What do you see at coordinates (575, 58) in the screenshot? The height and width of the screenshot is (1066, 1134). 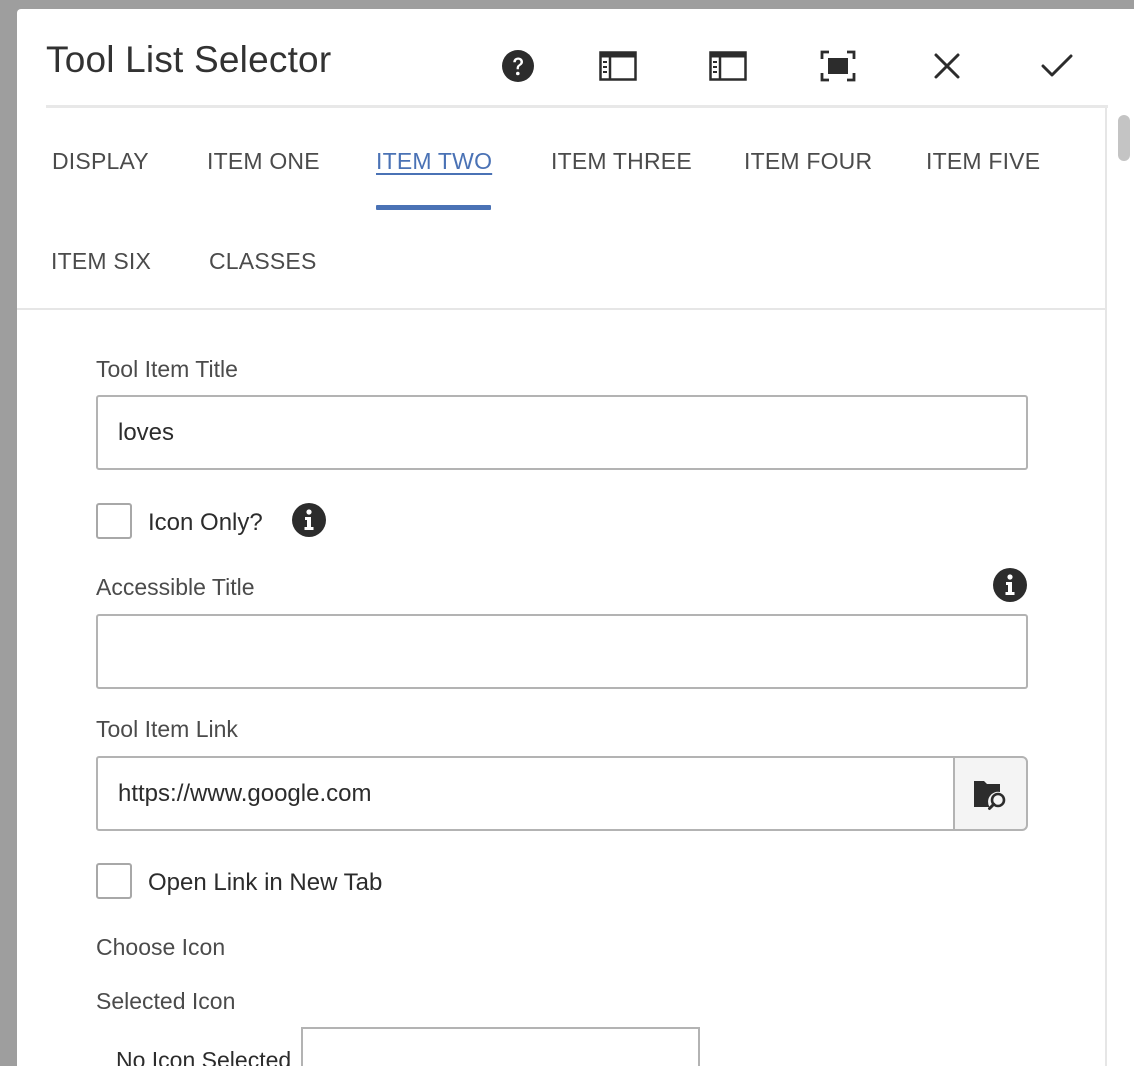 I see `dialog-header: Tool List Selector` at bounding box center [575, 58].